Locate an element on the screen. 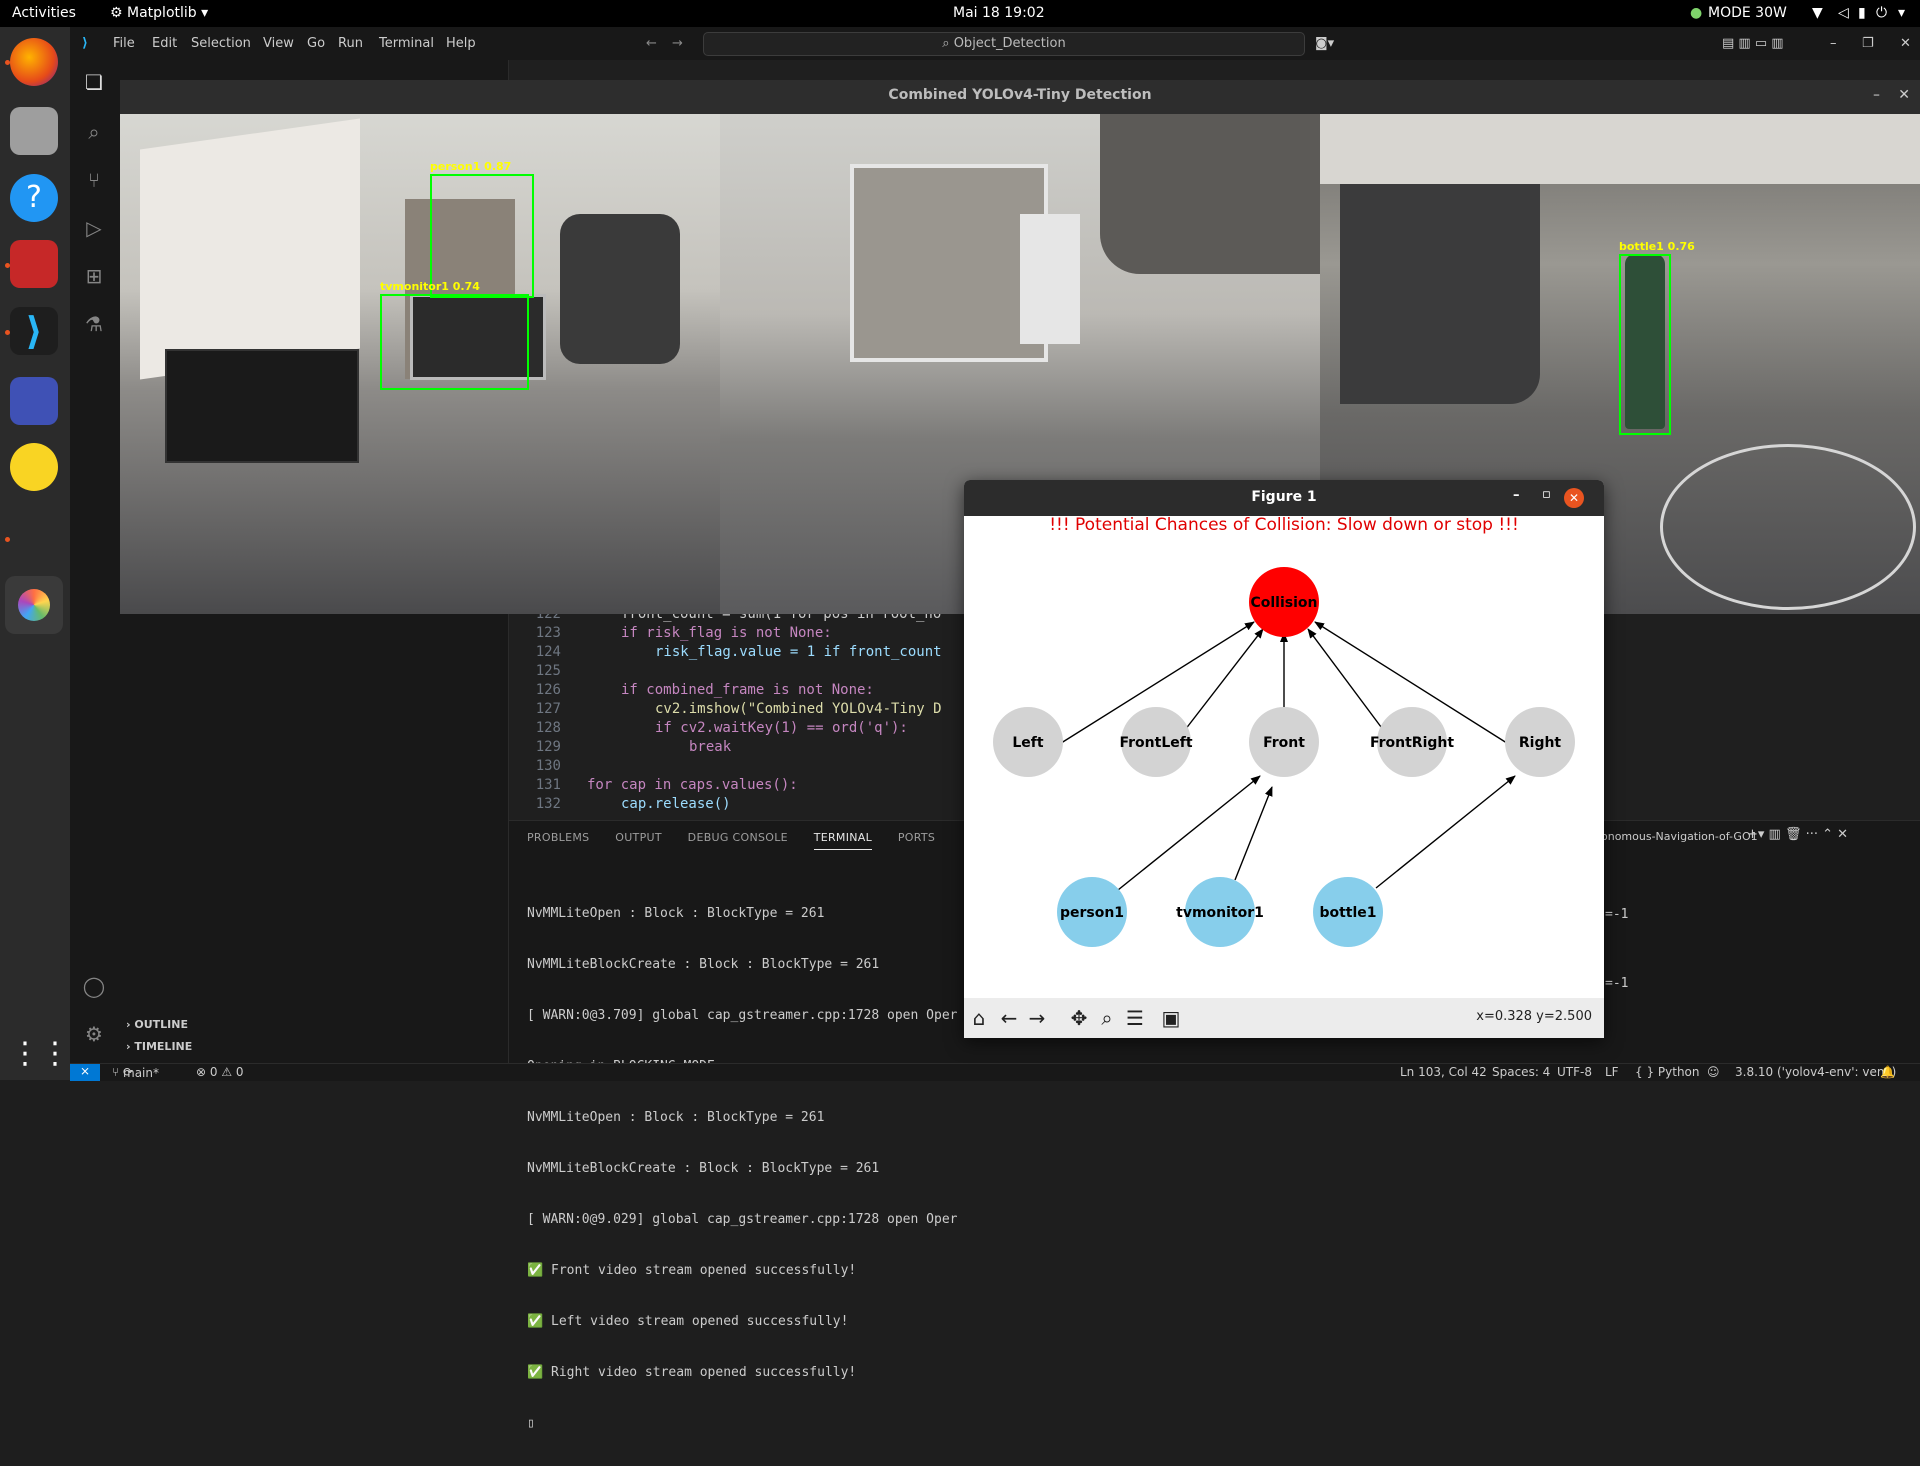  source-control-icon: ⑂ is located at coordinates (94, 180).